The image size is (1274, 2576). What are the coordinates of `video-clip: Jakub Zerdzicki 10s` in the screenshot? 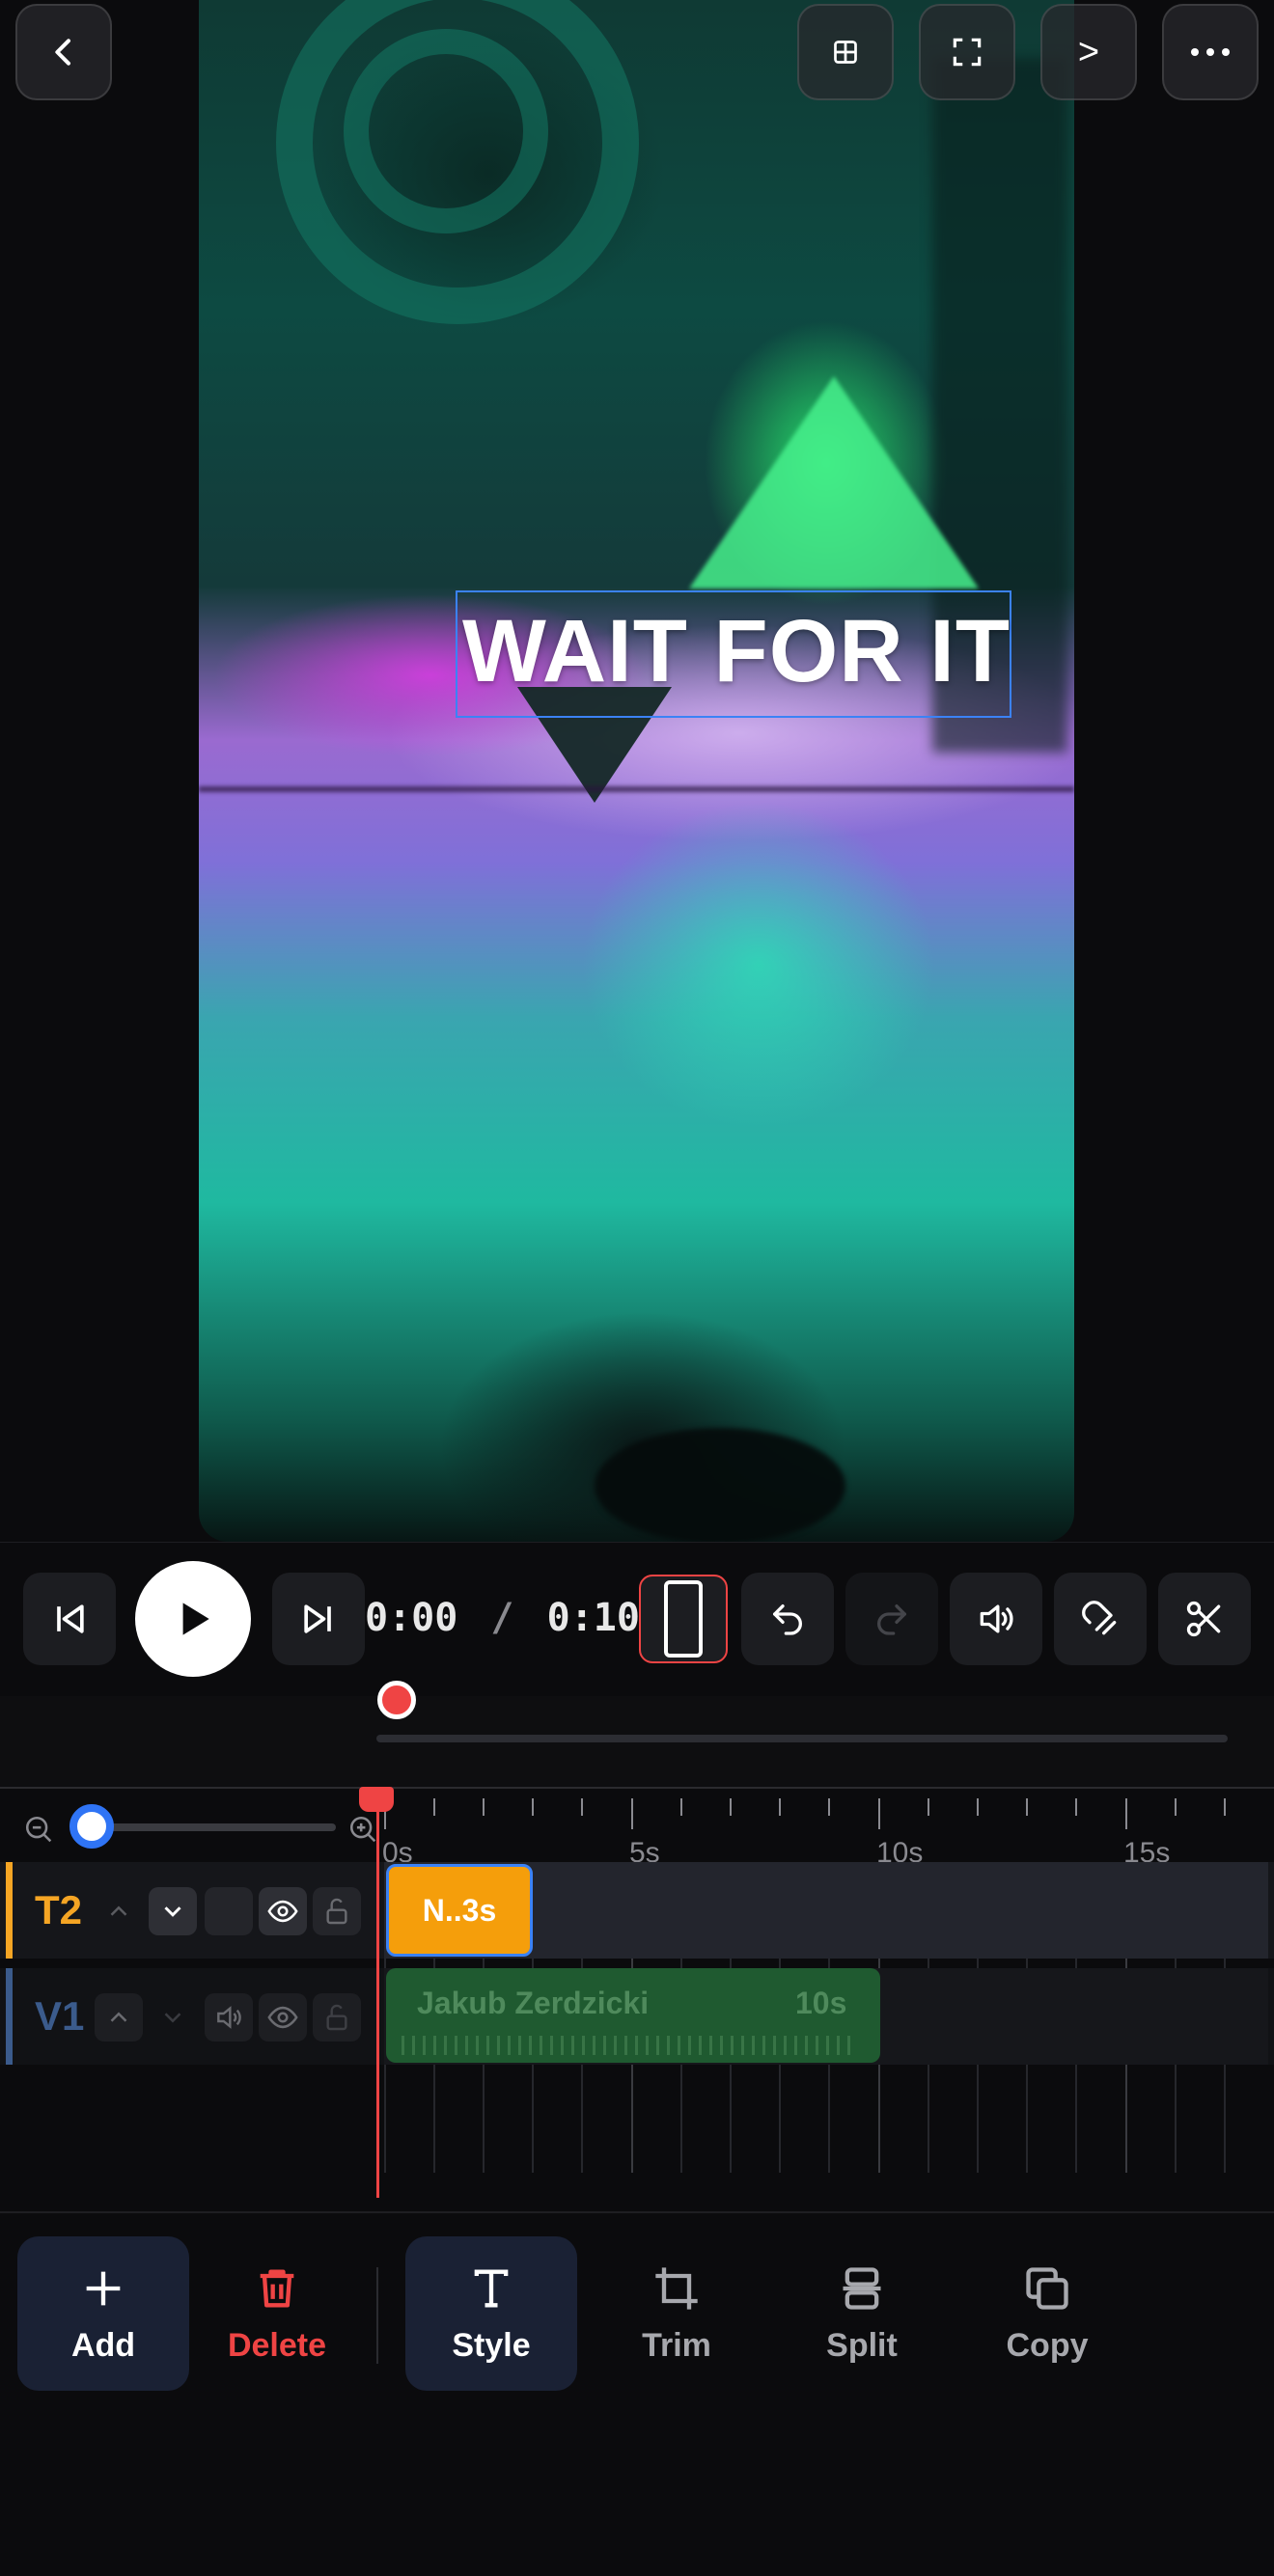 It's located at (633, 2015).